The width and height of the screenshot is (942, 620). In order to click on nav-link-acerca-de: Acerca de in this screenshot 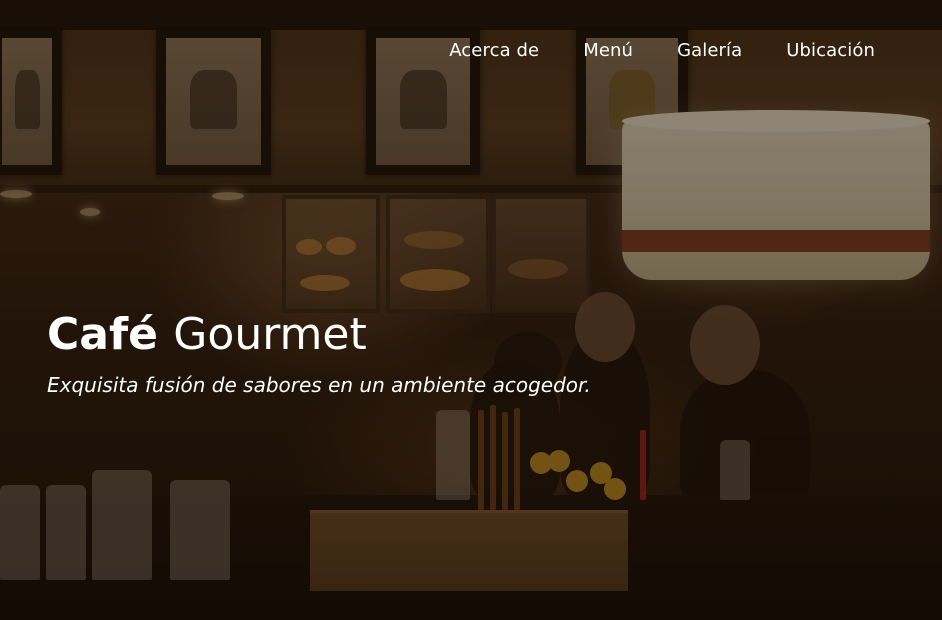, I will do `click(494, 50)`.